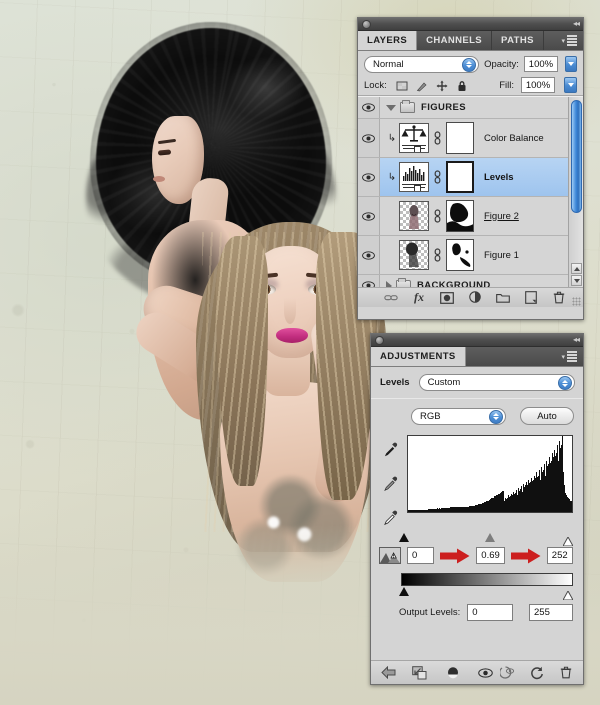 The width and height of the screenshot is (600, 705). What do you see at coordinates (547, 416) in the screenshot?
I see `auto-button: Auto` at bounding box center [547, 416].